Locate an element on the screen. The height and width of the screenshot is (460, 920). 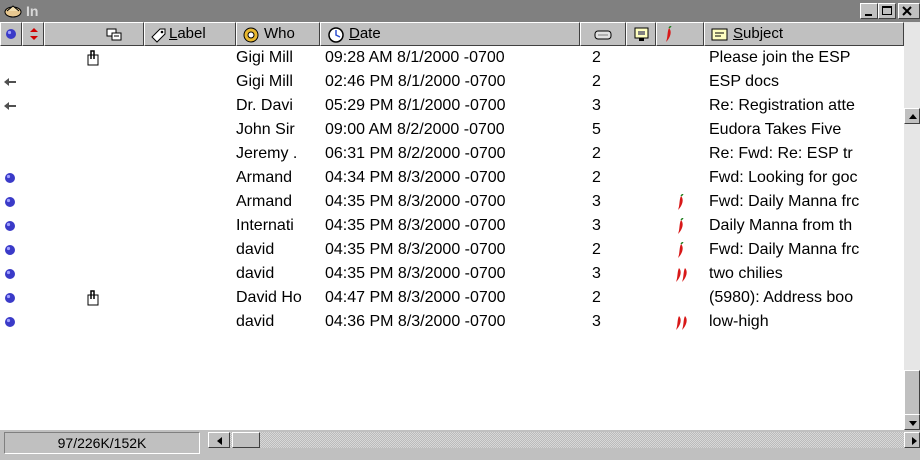
column-size is located at coordinates (603, 34).